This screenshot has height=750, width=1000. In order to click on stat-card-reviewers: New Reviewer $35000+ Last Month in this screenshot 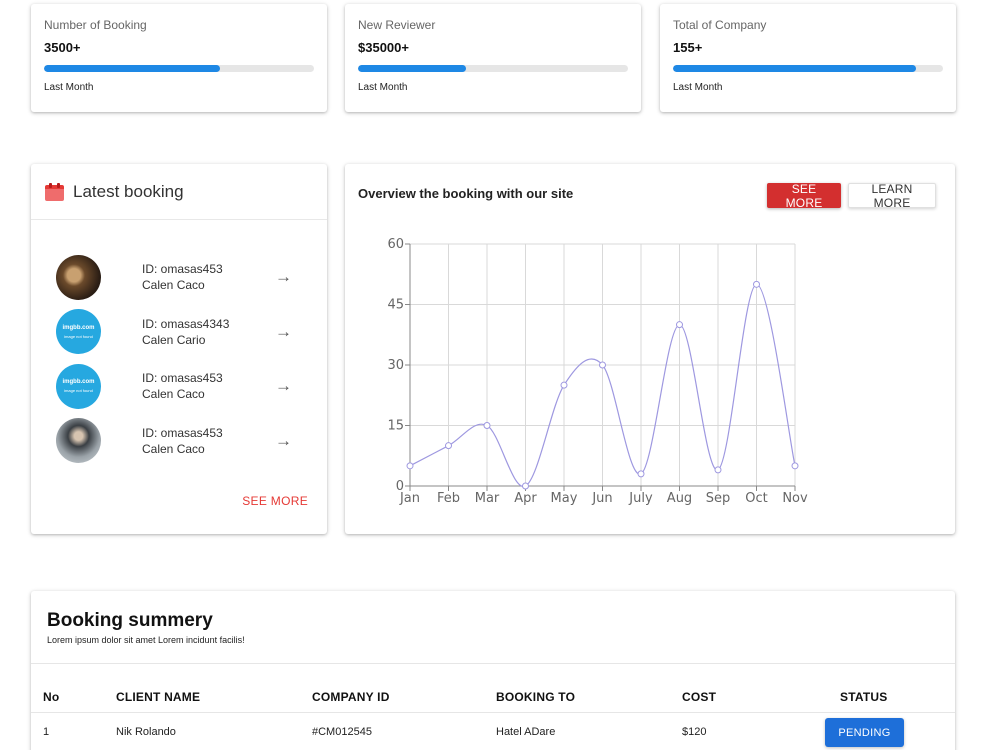, I will do `click(493, 58)`.